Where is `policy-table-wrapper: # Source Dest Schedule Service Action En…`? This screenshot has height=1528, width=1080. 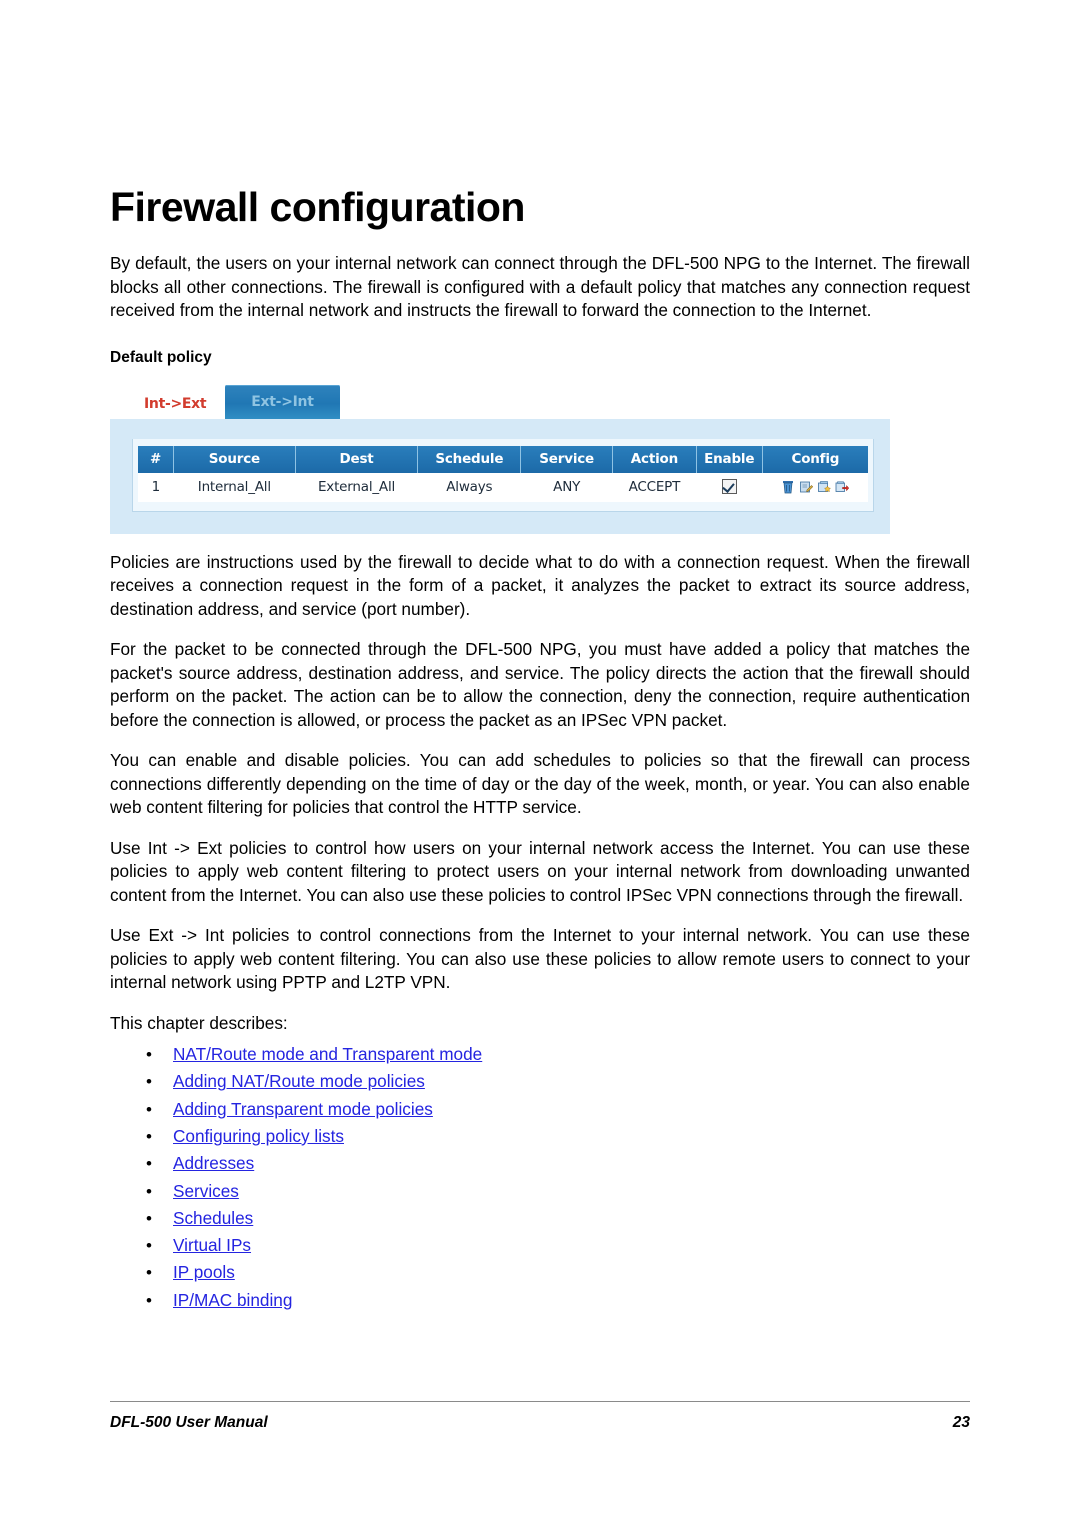 policy-table-wrapper: # Source Dest Schedule Service Action En… is located at coordinates (503, 475).